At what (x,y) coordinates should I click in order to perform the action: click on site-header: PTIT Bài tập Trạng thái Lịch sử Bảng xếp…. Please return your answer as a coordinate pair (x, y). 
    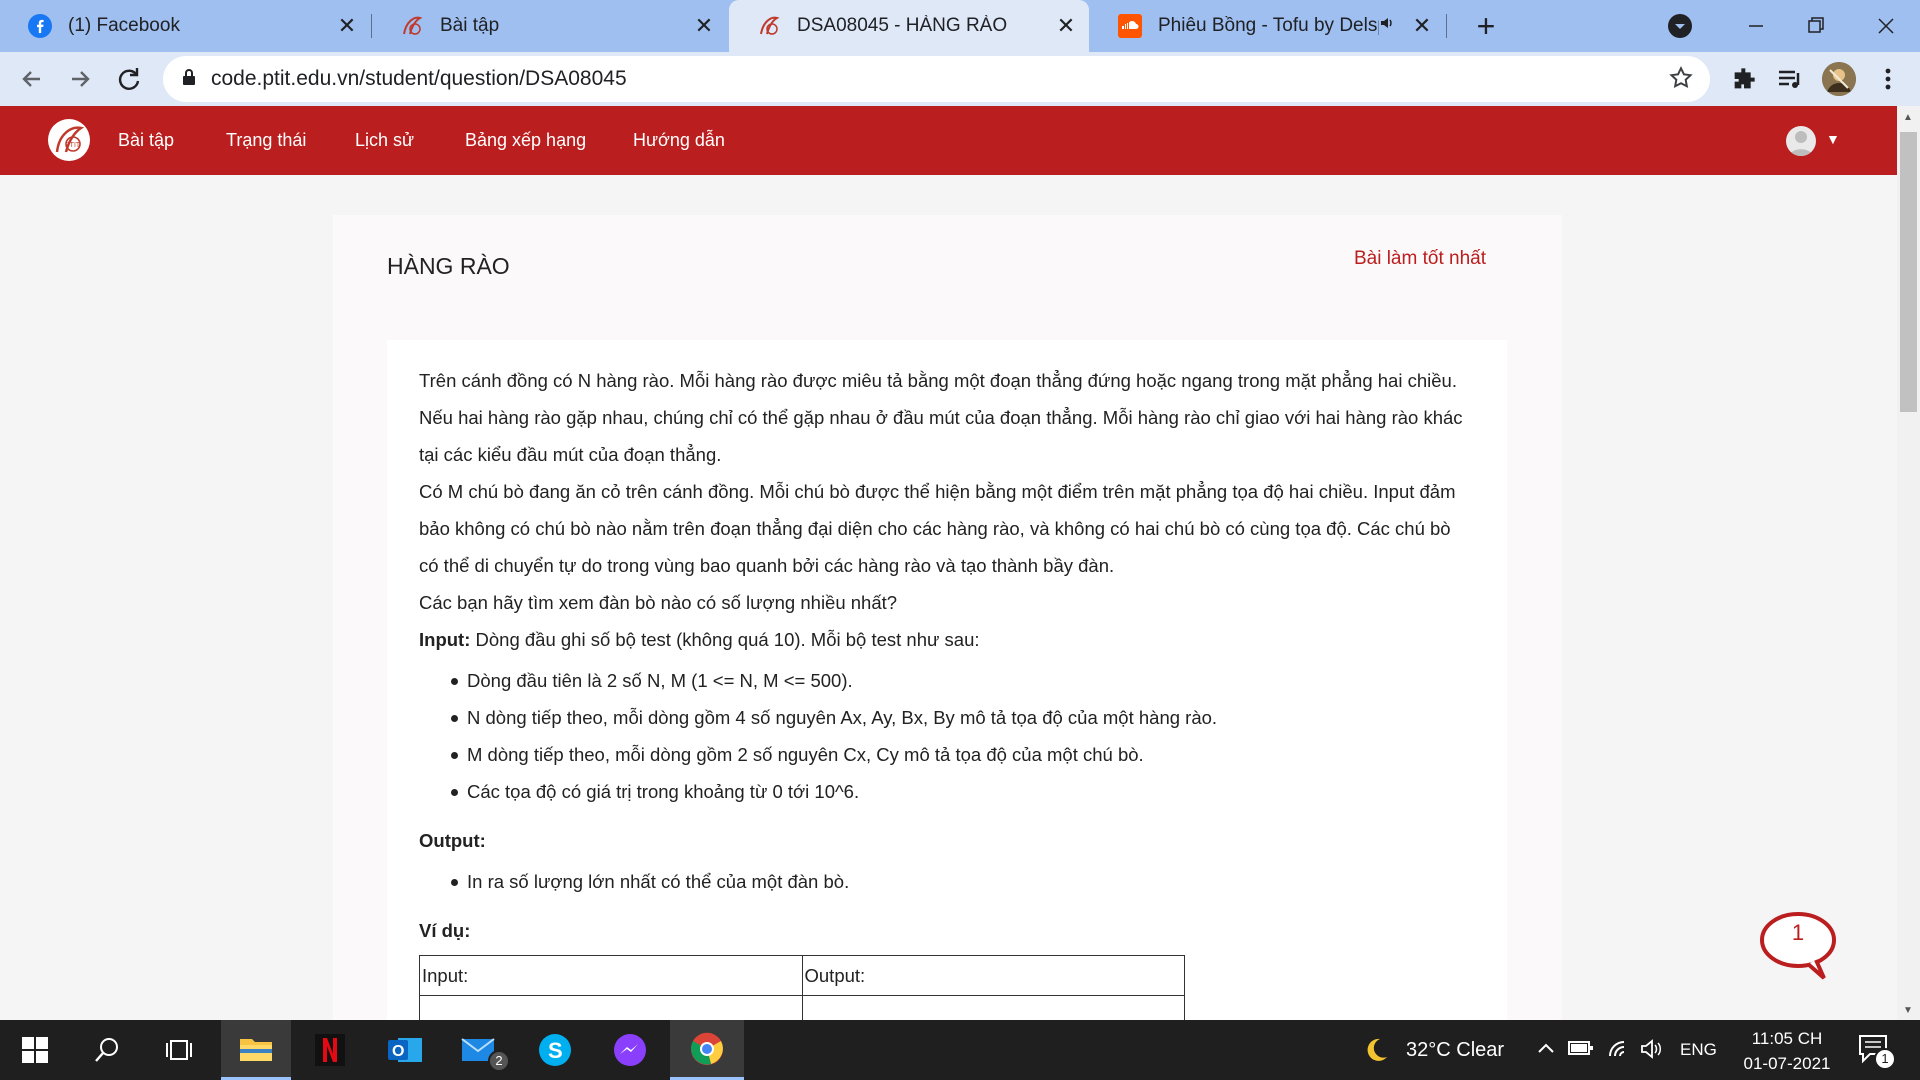
    Looking at the image, I should click on (948, 140).